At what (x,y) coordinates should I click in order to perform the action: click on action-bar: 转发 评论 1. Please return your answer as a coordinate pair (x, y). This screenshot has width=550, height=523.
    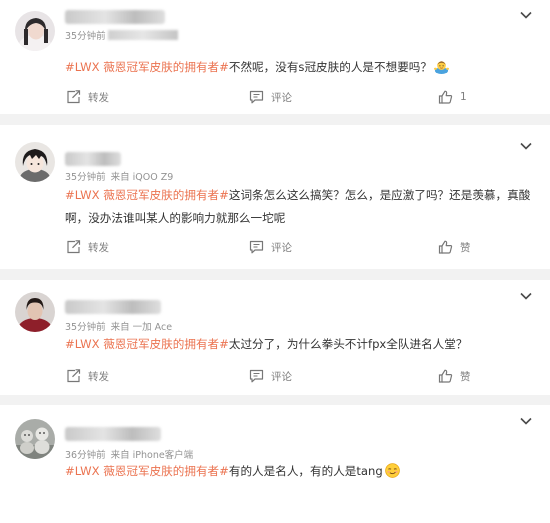
    Looking at the image, I should click on (275, 97).